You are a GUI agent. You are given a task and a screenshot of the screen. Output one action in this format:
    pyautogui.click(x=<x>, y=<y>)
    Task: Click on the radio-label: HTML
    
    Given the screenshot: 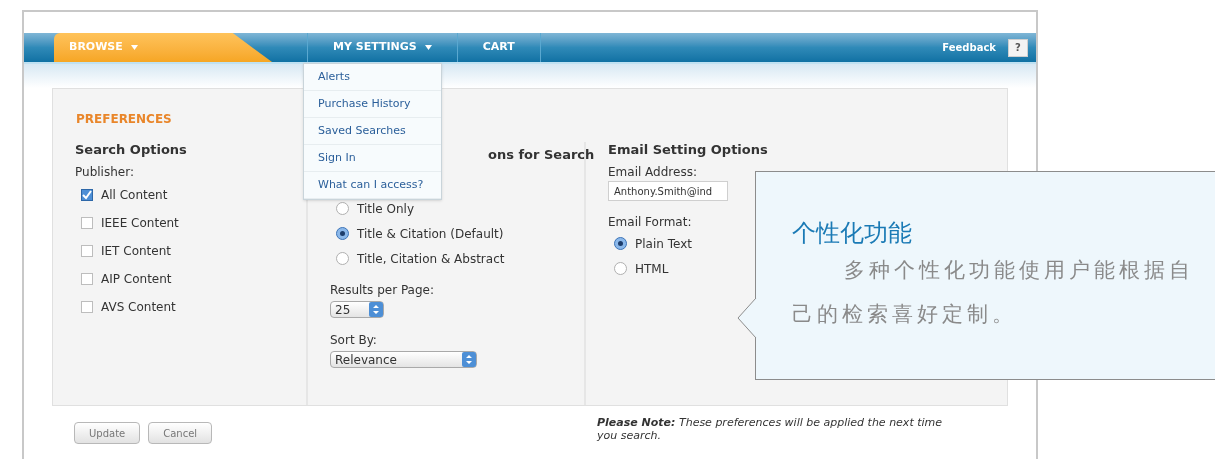 What is the action you would take?
    pyautogui.click(x=652, y=269)
    